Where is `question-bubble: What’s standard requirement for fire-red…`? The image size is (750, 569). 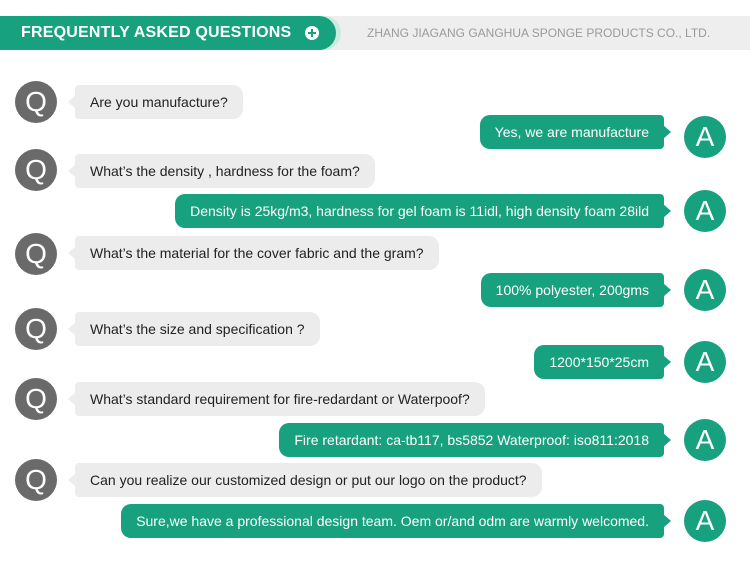
question-bubble: What’s standard requirement for fire-red… is located at coordinates (276, 399).